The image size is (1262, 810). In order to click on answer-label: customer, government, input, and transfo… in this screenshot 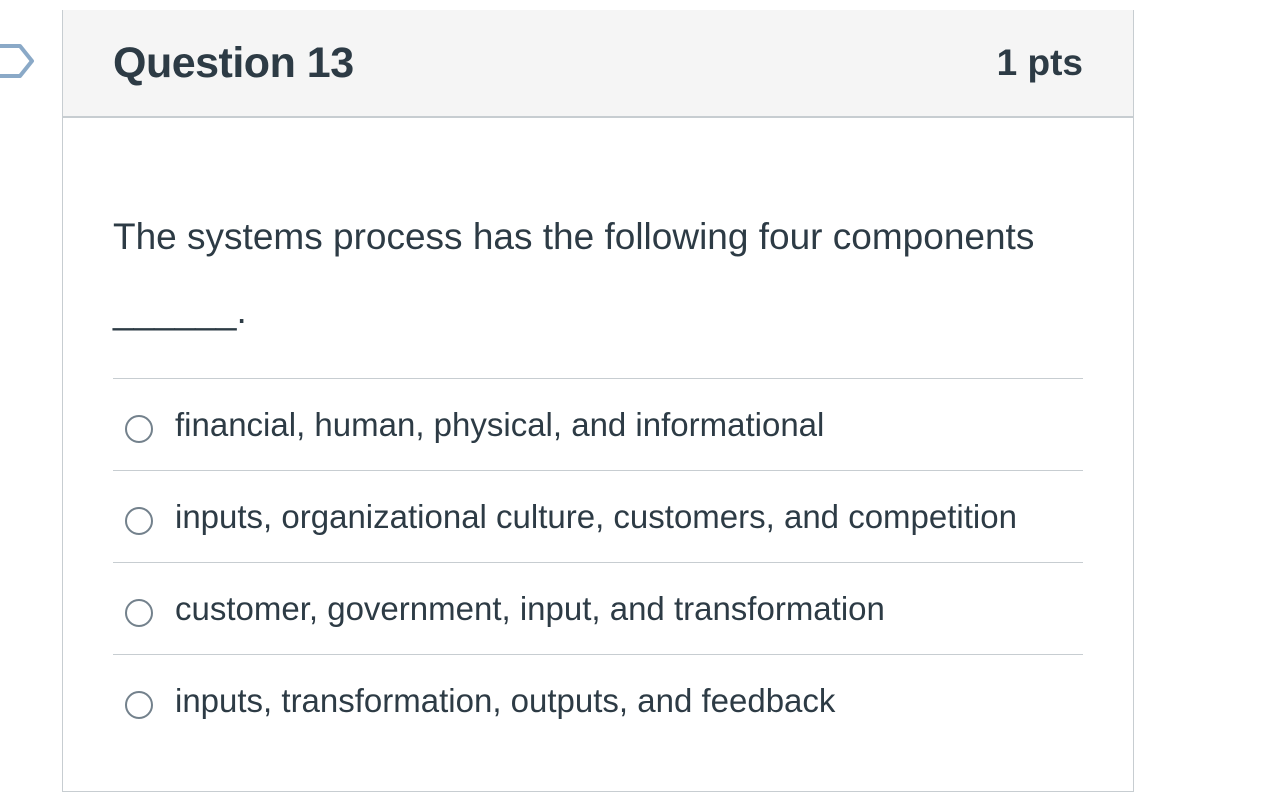, I will do `click(530, 608)`.